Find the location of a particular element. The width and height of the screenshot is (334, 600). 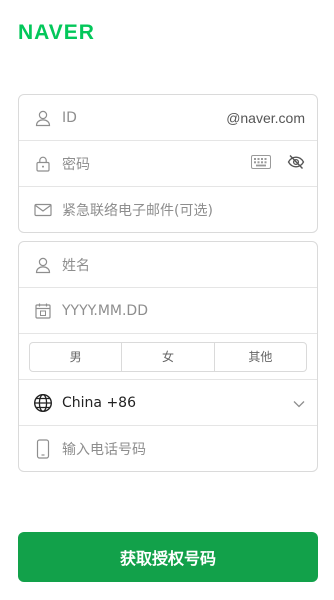

birthdate-field: YYYY.MM.DD is located at coordinates (168, 311).